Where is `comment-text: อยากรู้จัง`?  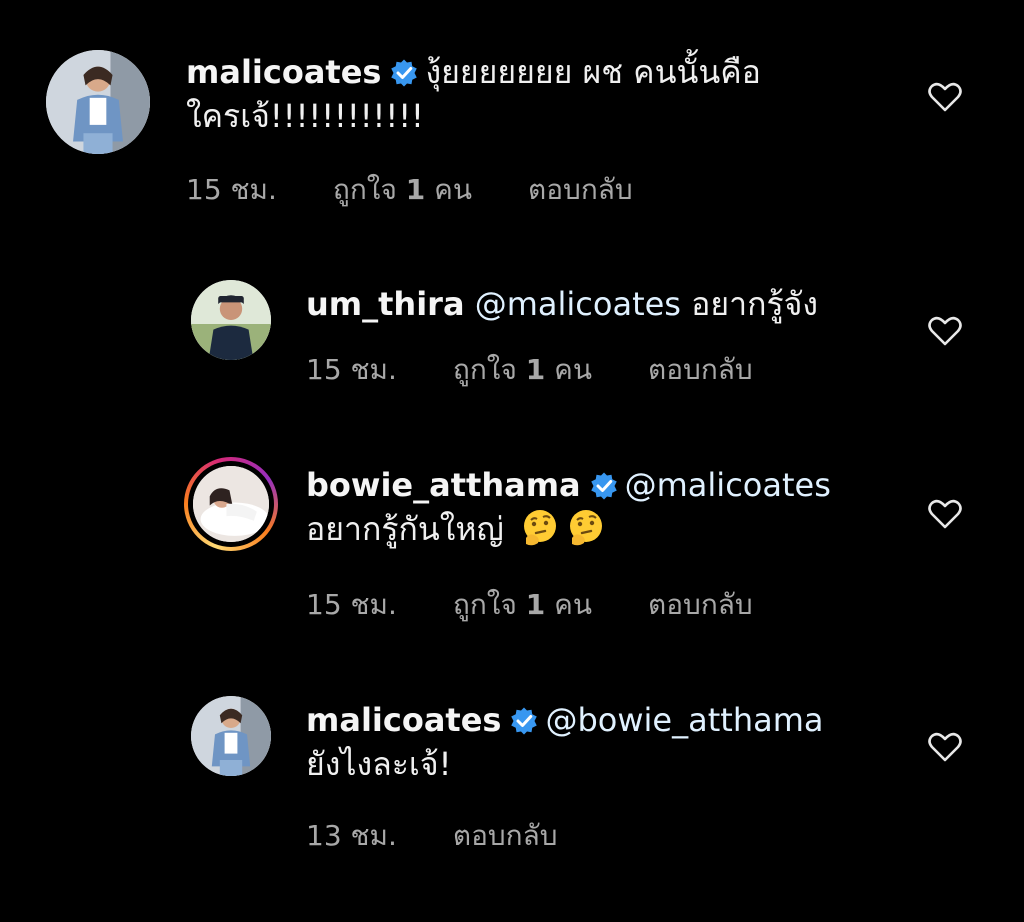
comment-text: อยากรู้จัง is located at coordinates (755, 304).